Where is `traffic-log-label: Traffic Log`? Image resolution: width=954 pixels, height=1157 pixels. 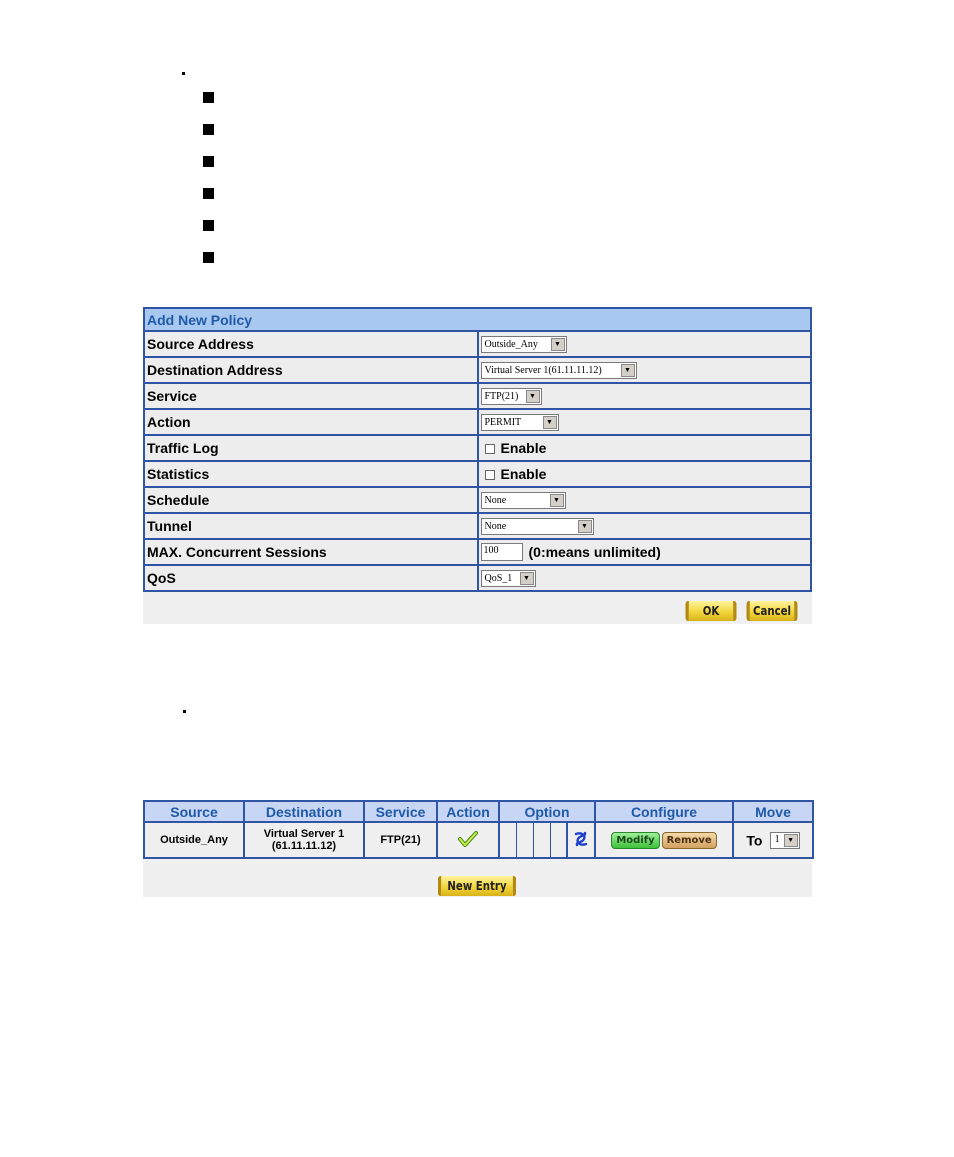
traffic-log-label: Traffic Log is located at coordinates (311, 448).